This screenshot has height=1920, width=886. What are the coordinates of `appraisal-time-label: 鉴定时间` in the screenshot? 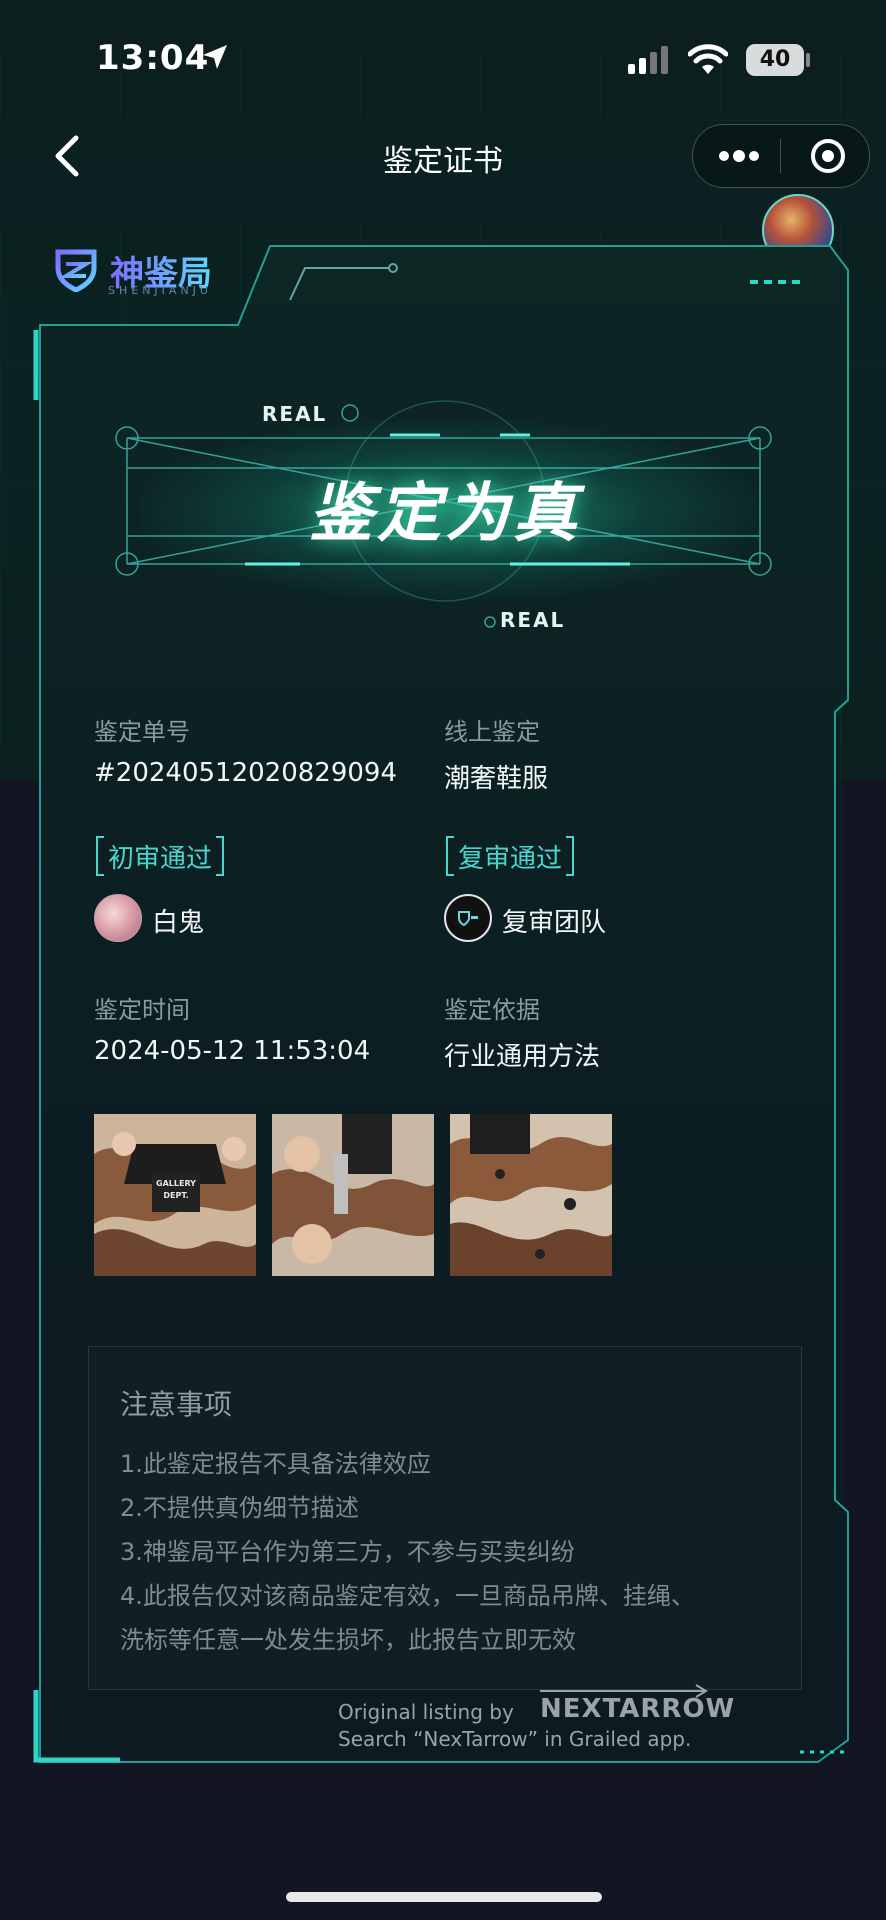 It's located at (142, 1010).